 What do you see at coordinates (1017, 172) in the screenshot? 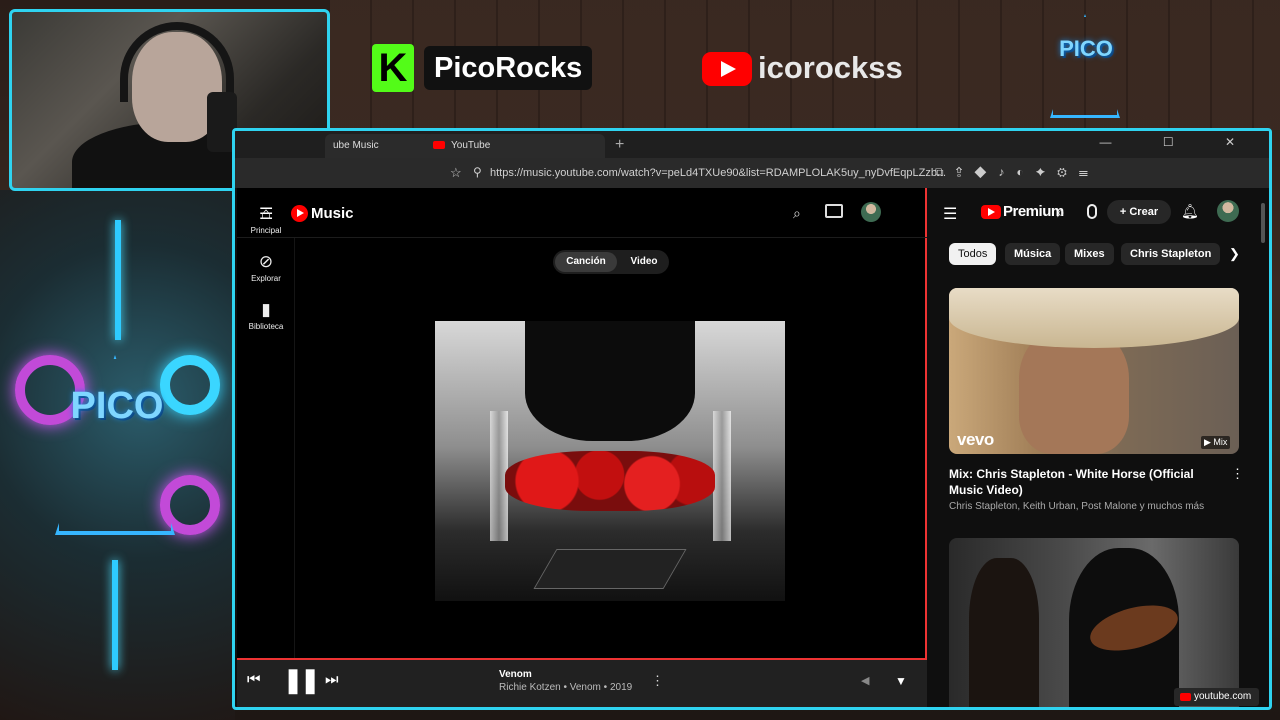
I see `extension-icons: ⧉⇪◆♪◐✦⚙☰` at bounding box center [1017, 172].